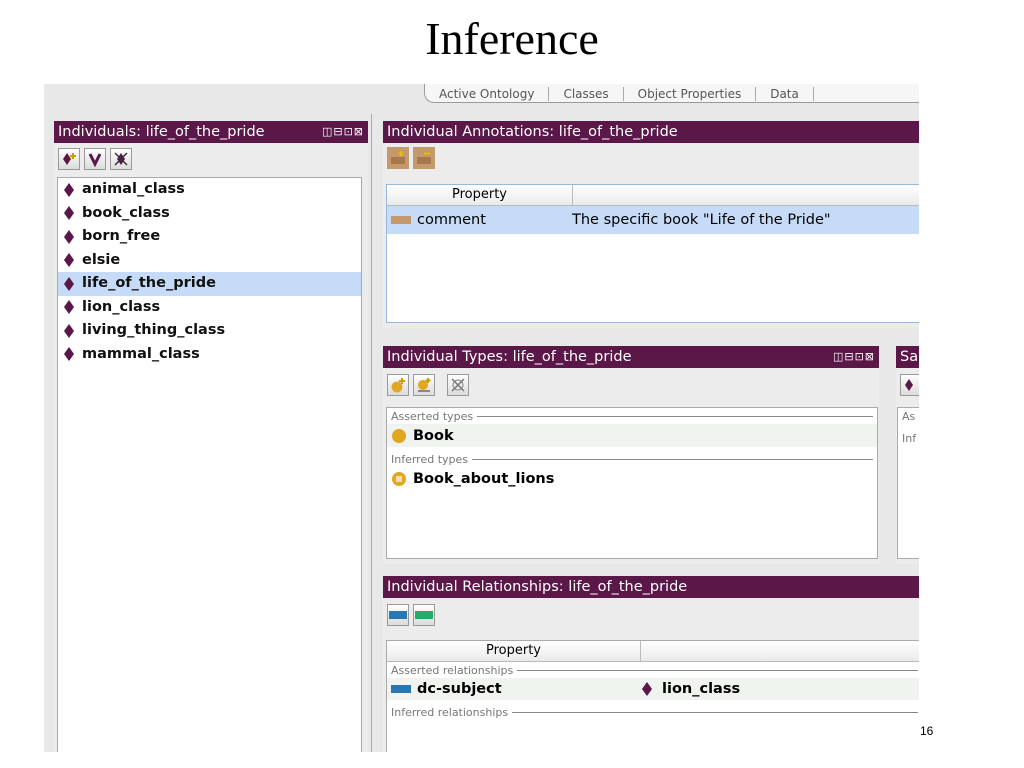 The height and width of the screenshot is (768, 1024). I want to click on section-inferred-types: Inferred types, so click(632, 459).